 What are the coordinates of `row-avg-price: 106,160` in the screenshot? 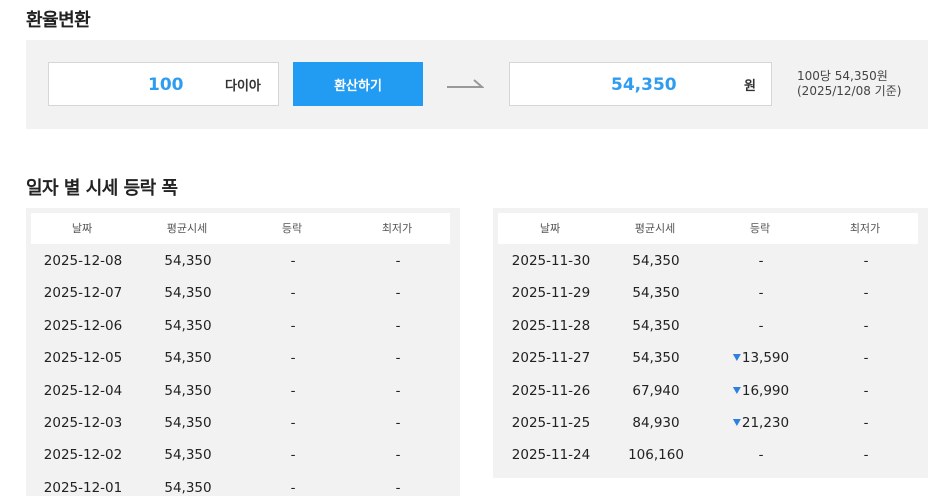 It's located at (656, 455).